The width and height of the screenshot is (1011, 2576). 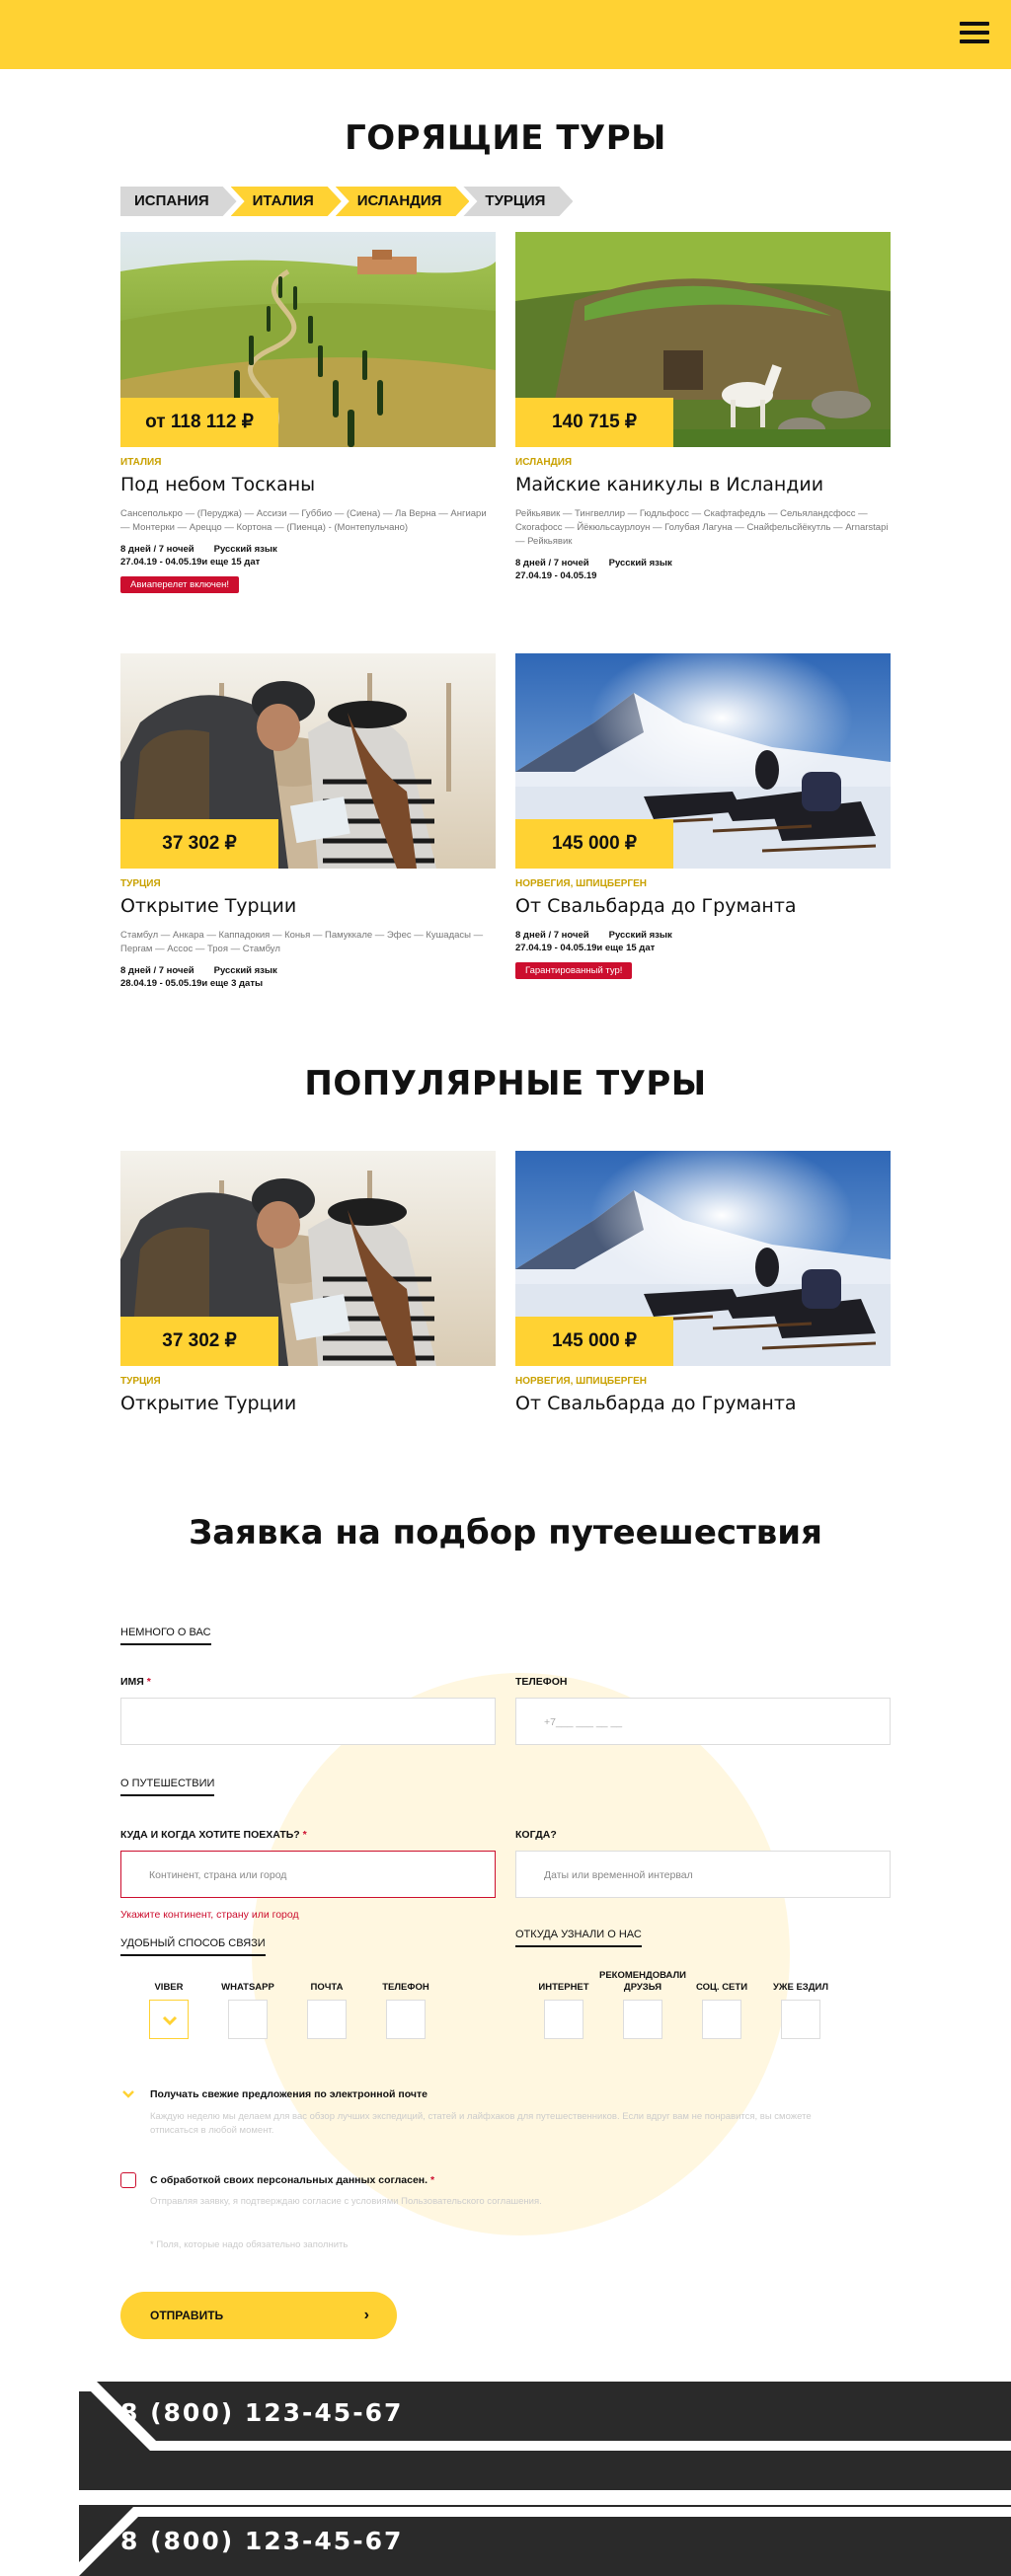 I want to click on decorative-circle, so click(x=521, y=1954).